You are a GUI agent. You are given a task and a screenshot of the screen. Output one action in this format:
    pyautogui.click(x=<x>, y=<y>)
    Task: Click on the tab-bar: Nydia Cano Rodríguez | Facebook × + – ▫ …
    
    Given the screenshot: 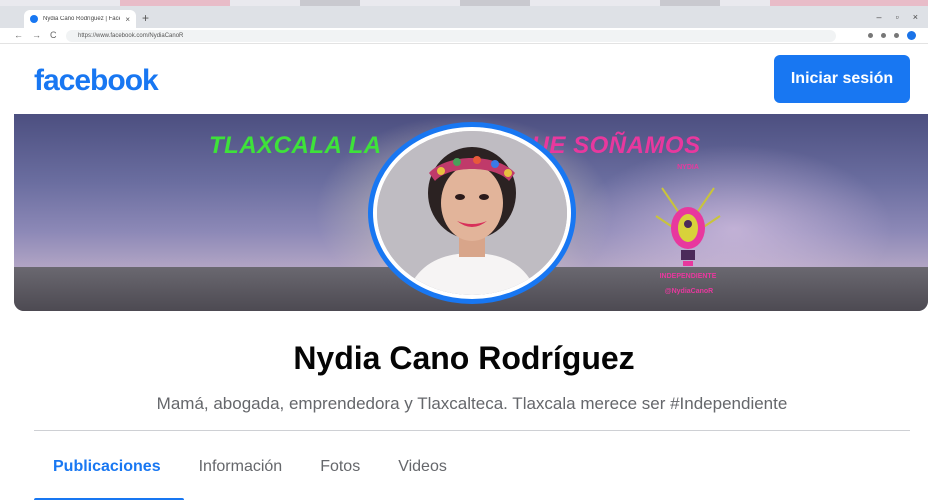 What is the action you would take?
    pyautogui.click(x=464, y=17)
    